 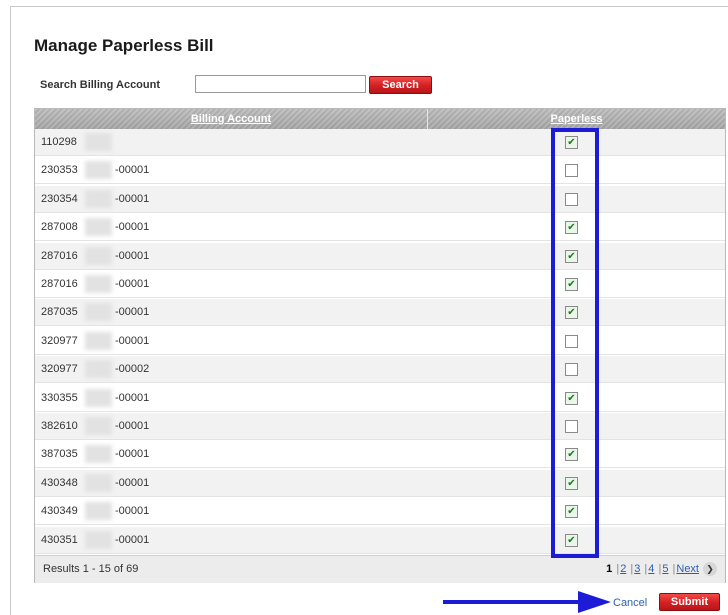 I want to click on column-header-paperless: Paperless, so click(x=576, y=119).